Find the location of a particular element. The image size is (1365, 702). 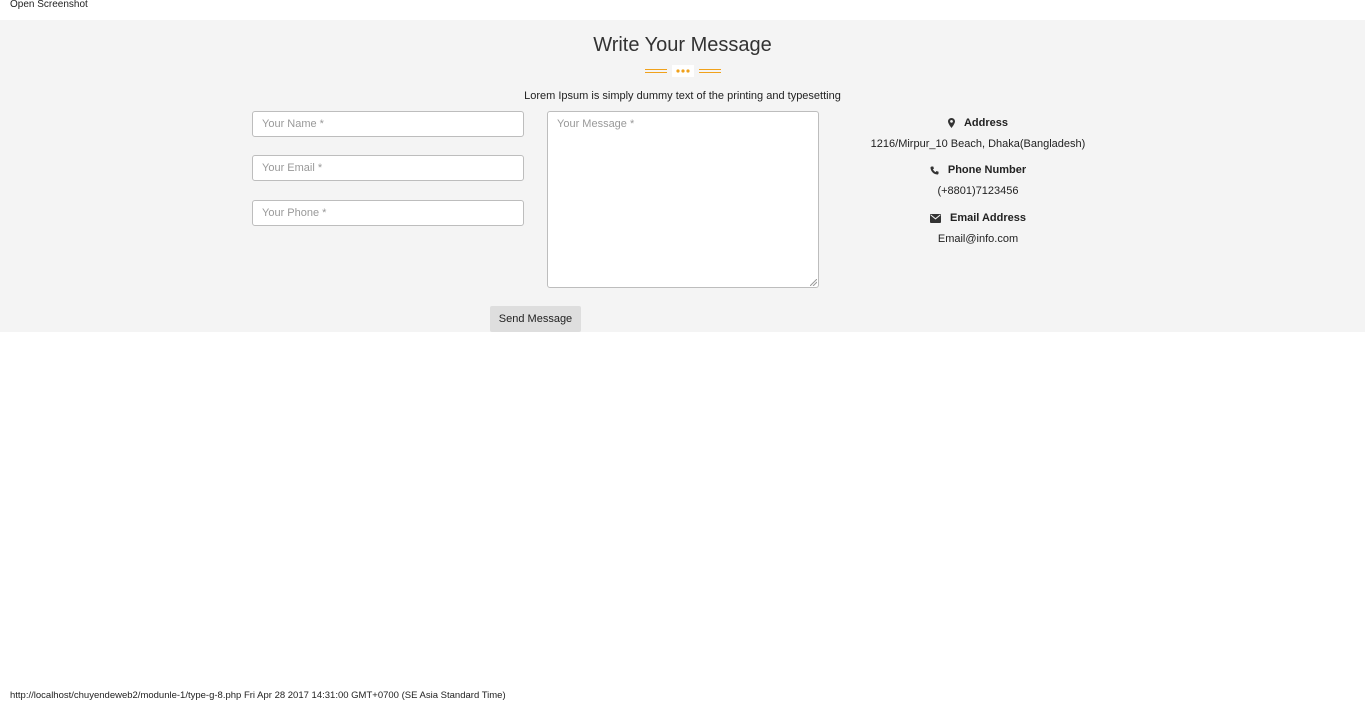

message-placeholder: Your Message * is located at coordinates (596, 124).